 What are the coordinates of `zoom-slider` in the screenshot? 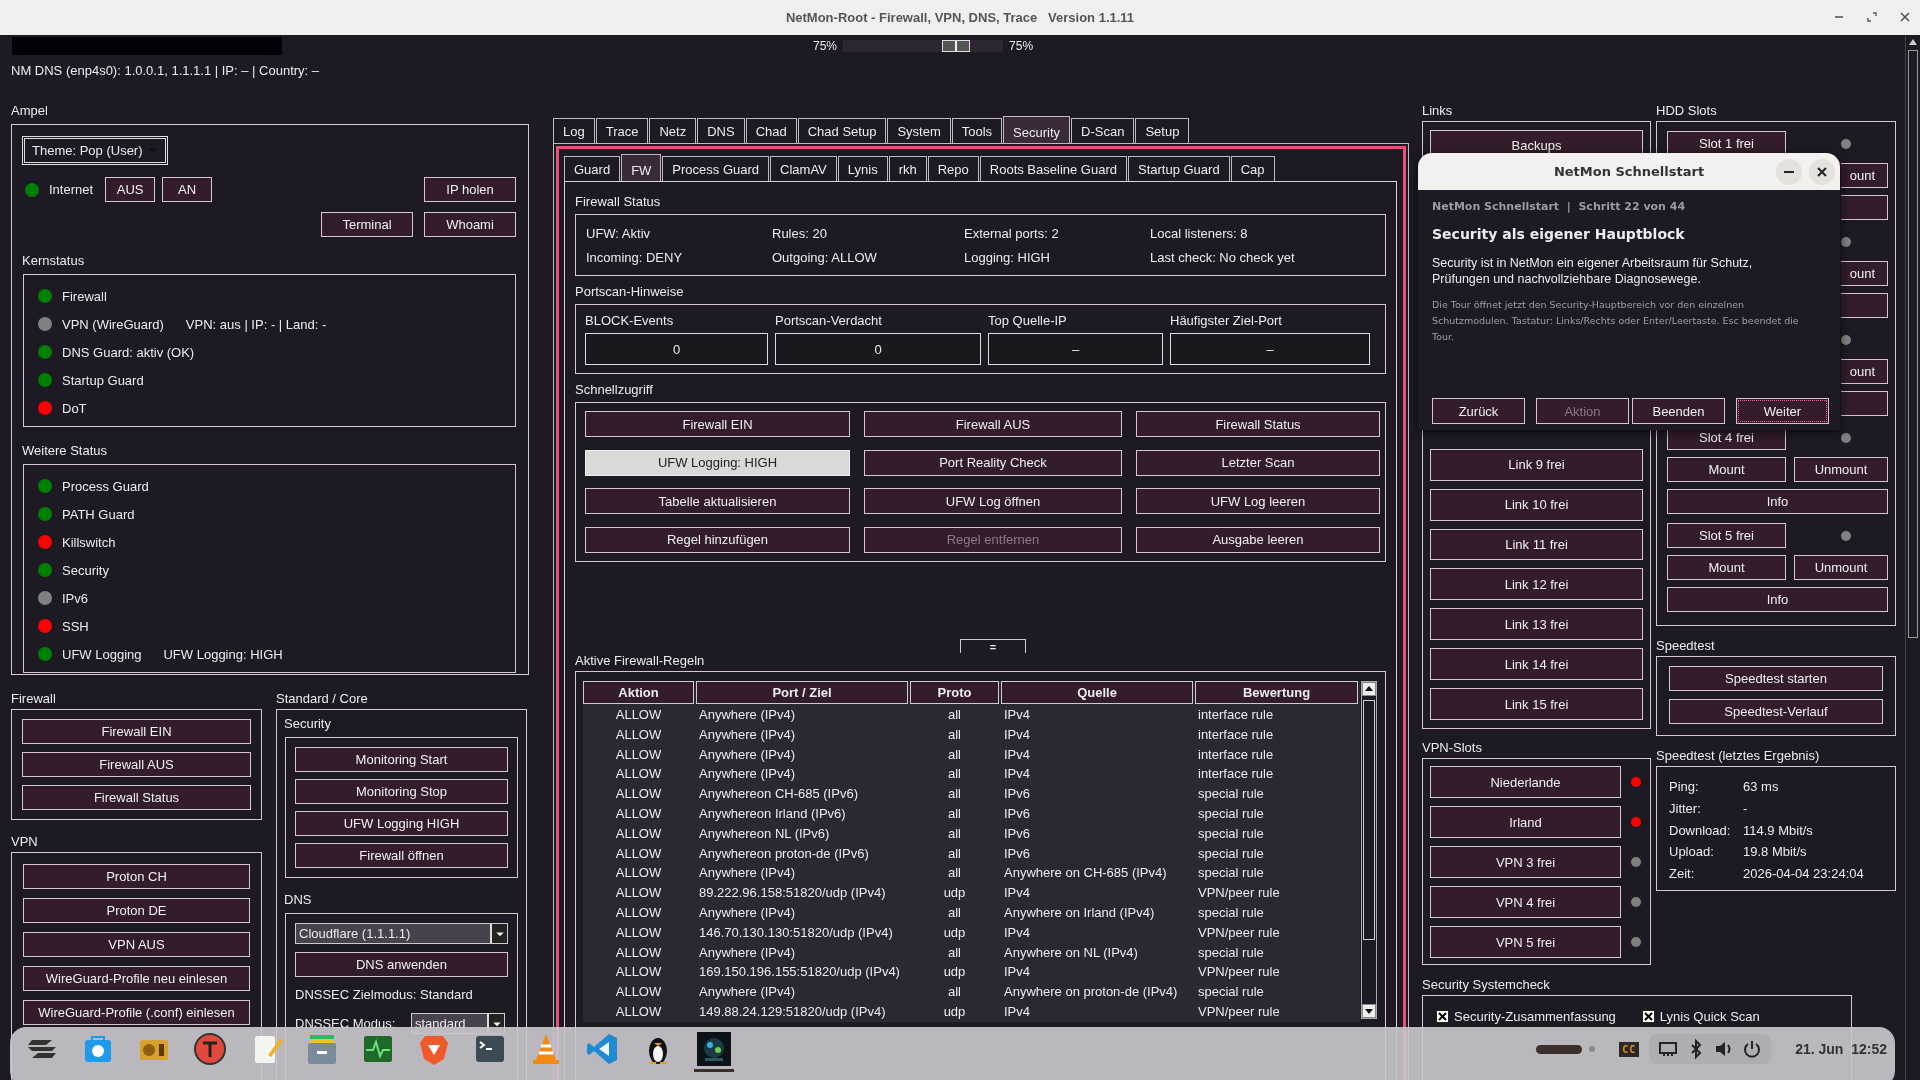 It's located at (923, 46).